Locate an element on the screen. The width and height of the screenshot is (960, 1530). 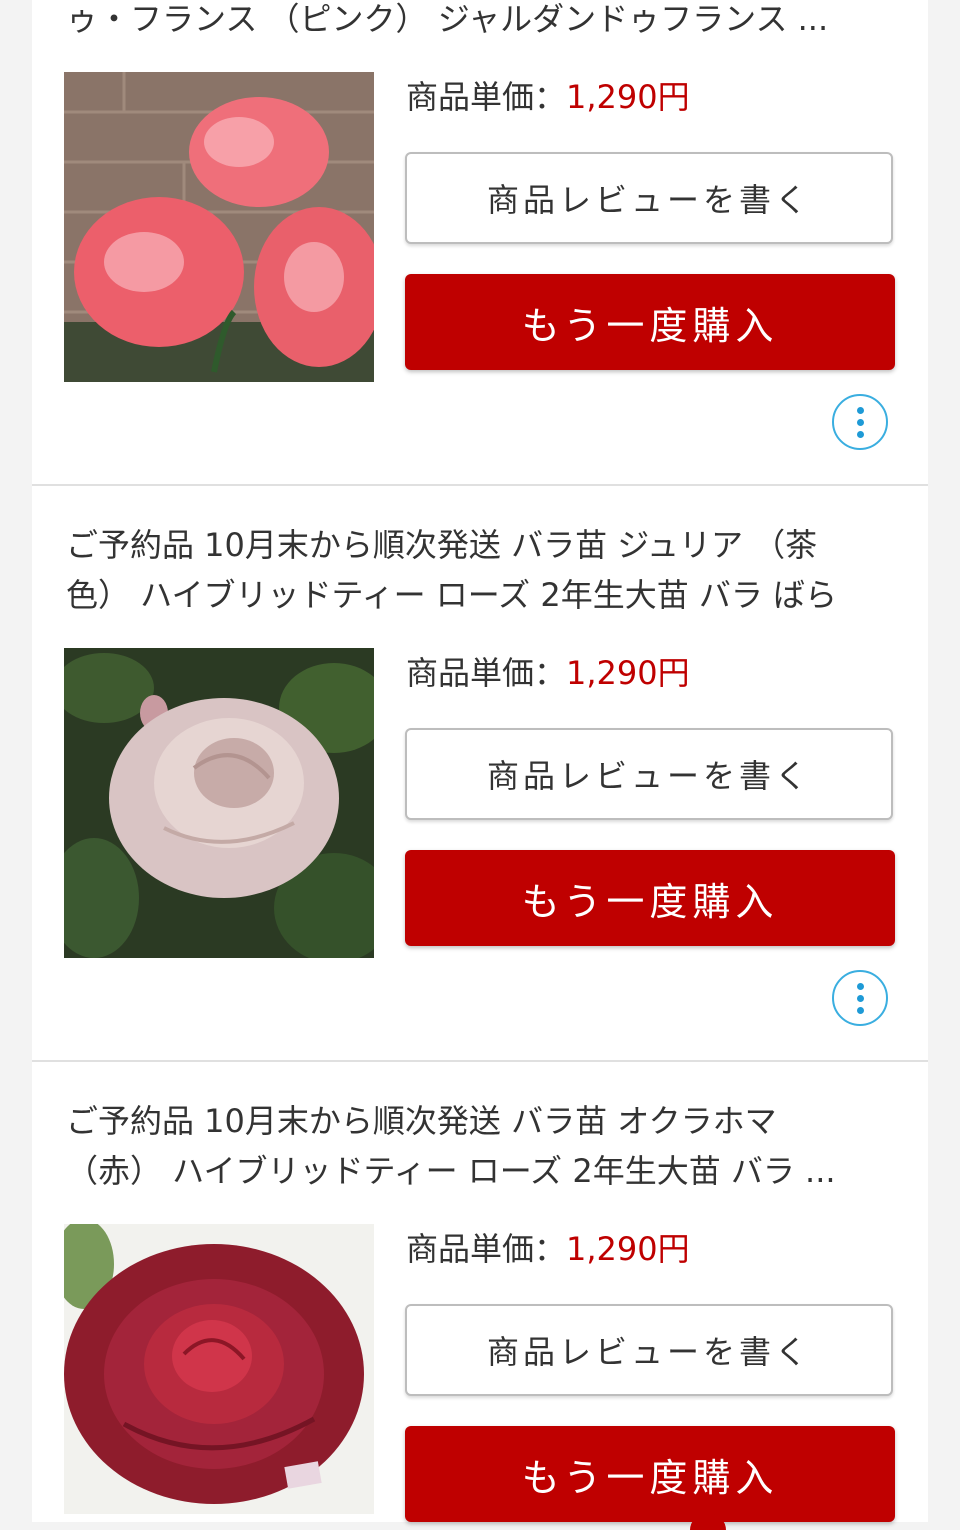
product-title-line: ご予約品 10月末から順次発送 バラ苗 ジュリア （茶 is located at coordinates (442, 545).